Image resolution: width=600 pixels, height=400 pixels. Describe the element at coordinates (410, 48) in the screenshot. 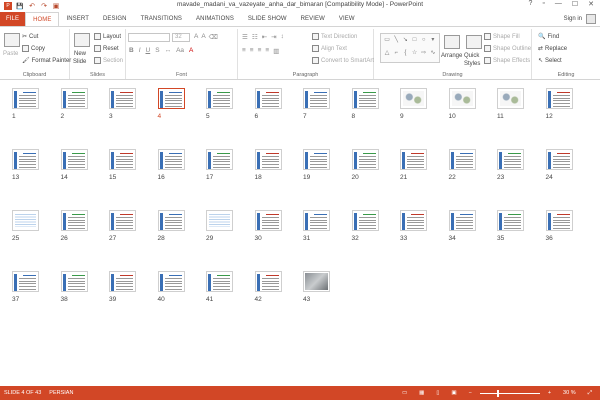

I see `shapes-gallery: ▭ ╲ ↘ □ ○ ▾ △ ⌐{☆ ⇨ ∿` at that location.